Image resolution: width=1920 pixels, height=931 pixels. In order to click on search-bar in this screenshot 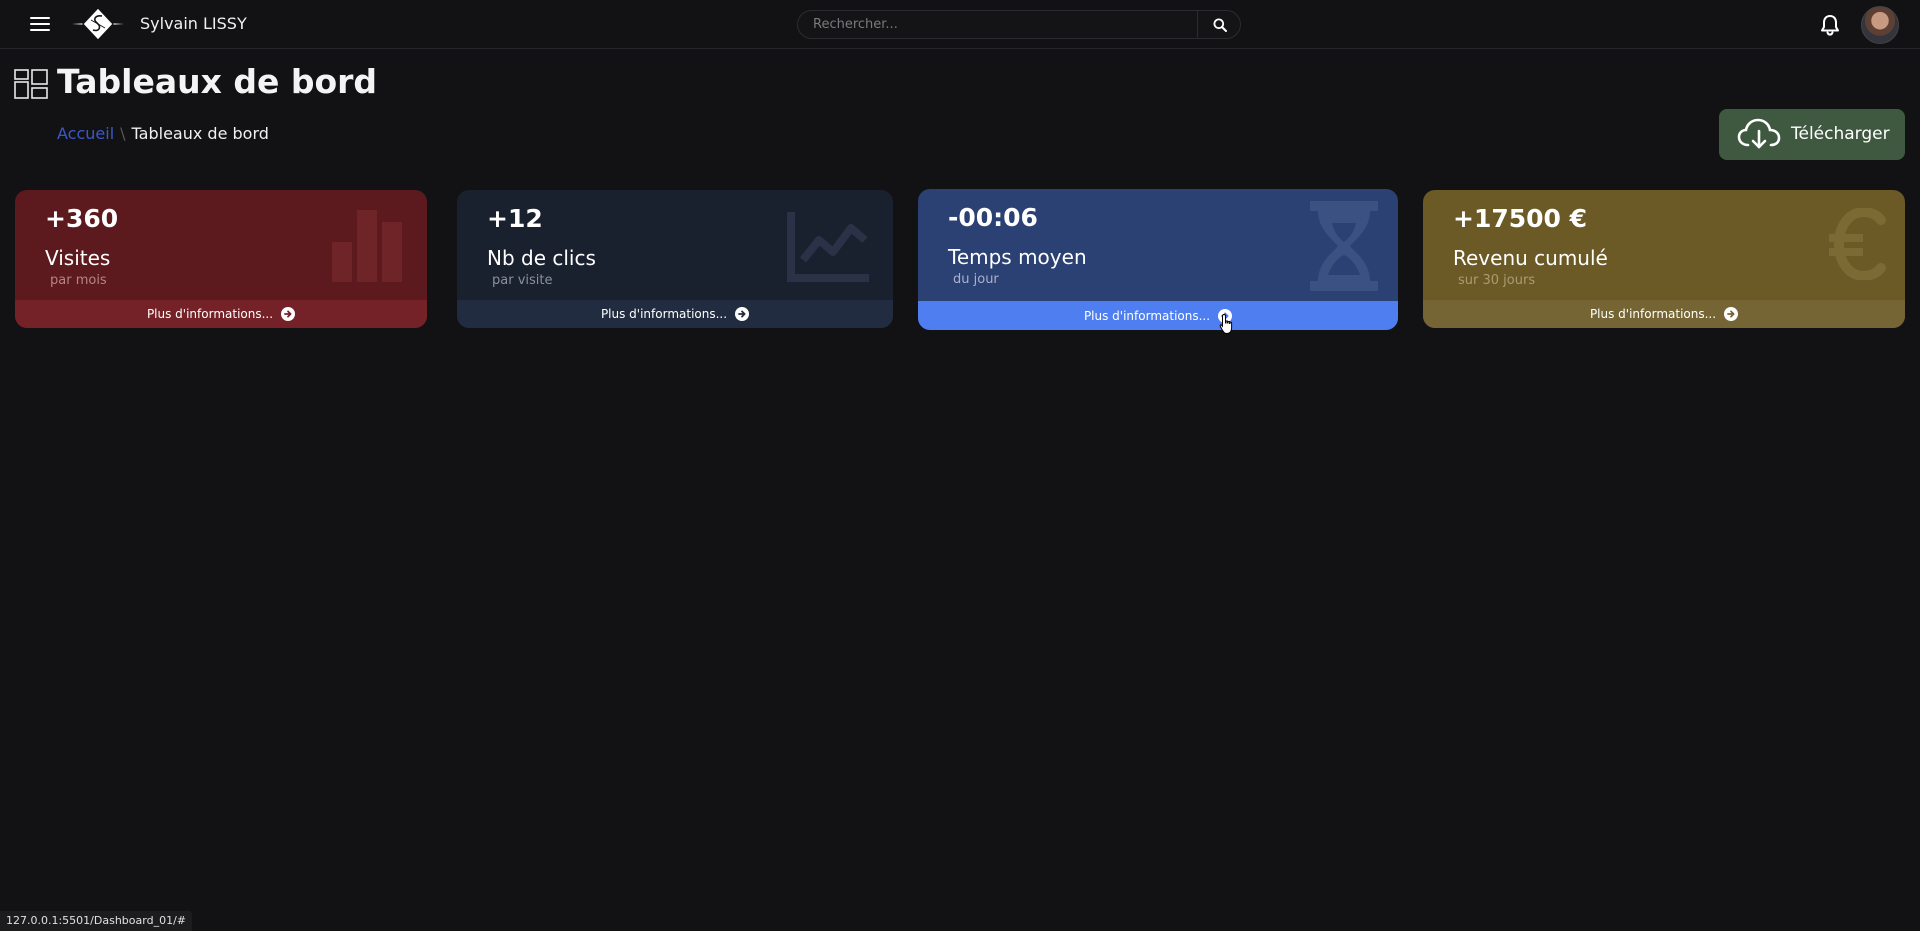, I will do `click(1019, 24)`.